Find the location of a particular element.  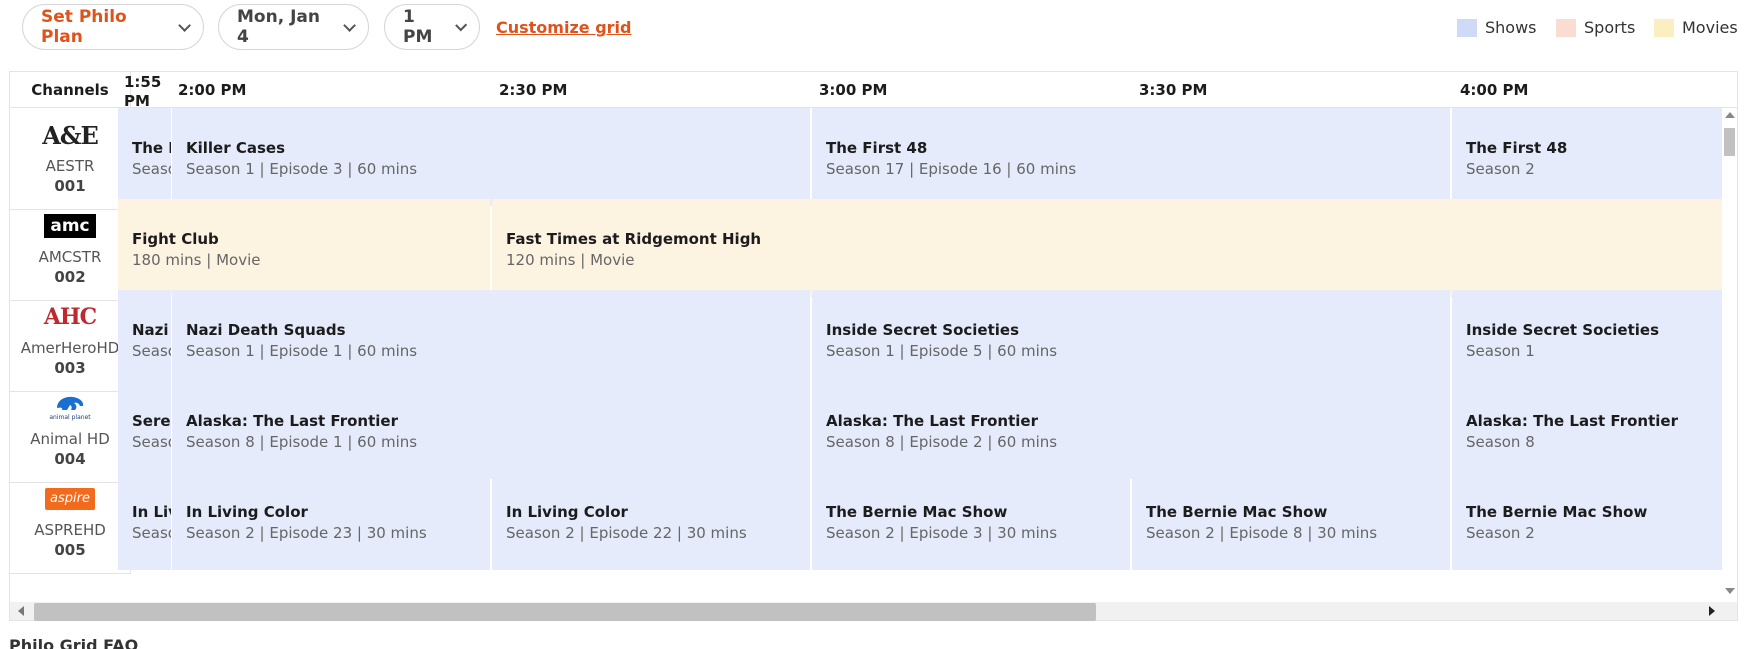

date-dropdown: Mon, Jan 4 is located at coordinates (293, 27).